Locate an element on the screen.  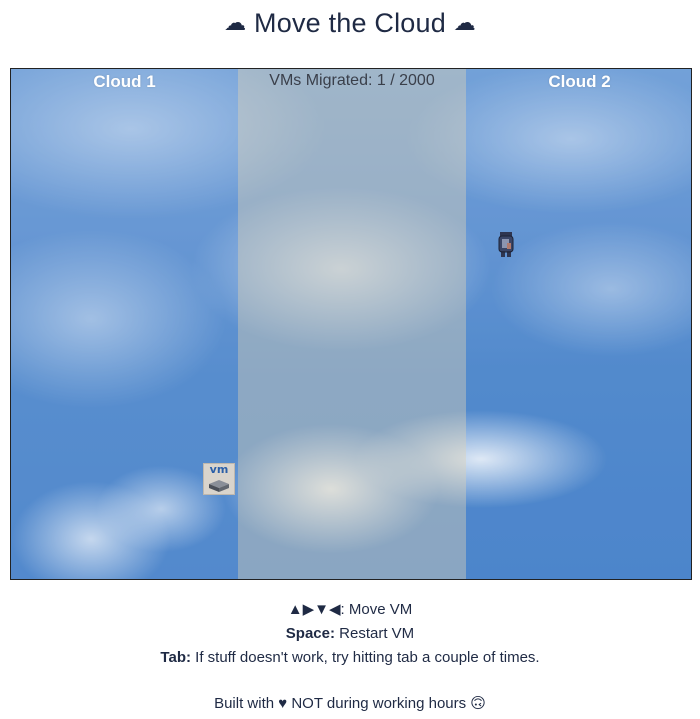
instruction-move: ▲▶▼◀: Move VM is located at coordinates (350, 610).